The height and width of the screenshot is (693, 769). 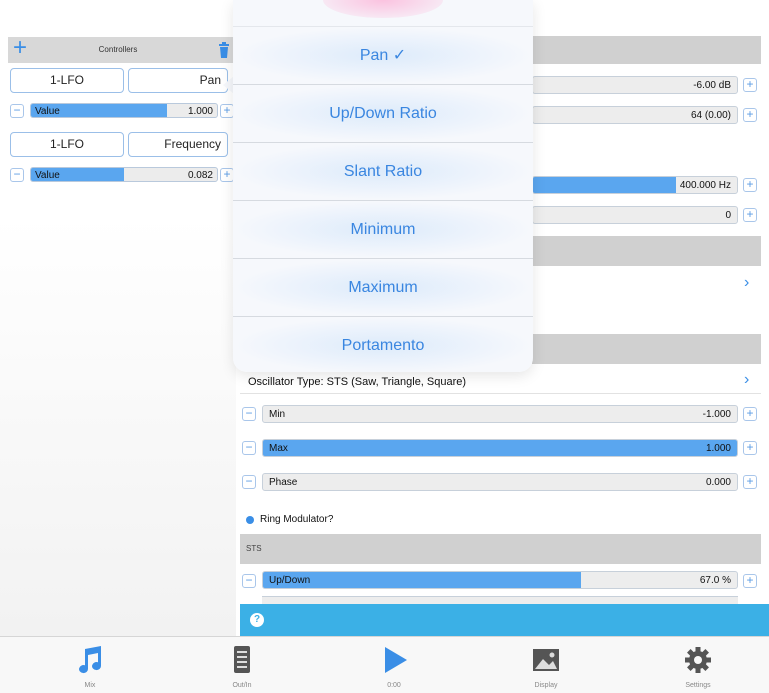 I want to click on fourth-slider: 0, so click(x=635, y=215).